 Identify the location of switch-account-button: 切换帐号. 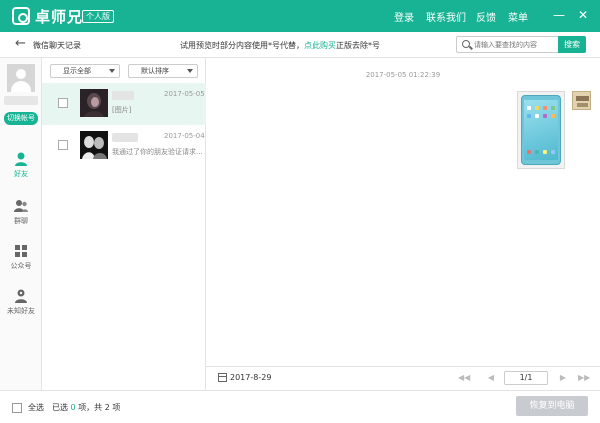
(21, 118).